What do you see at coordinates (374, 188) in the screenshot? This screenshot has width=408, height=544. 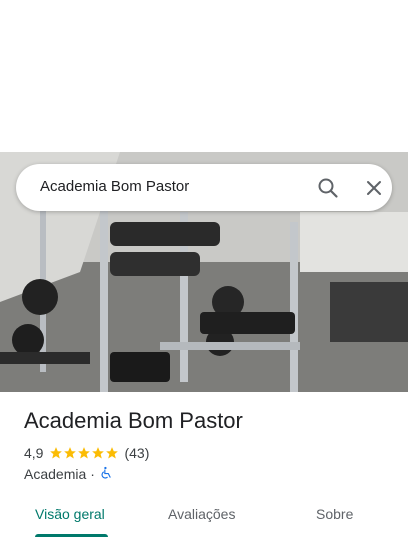 I see `close-icon` at bounding box center [374, 188].